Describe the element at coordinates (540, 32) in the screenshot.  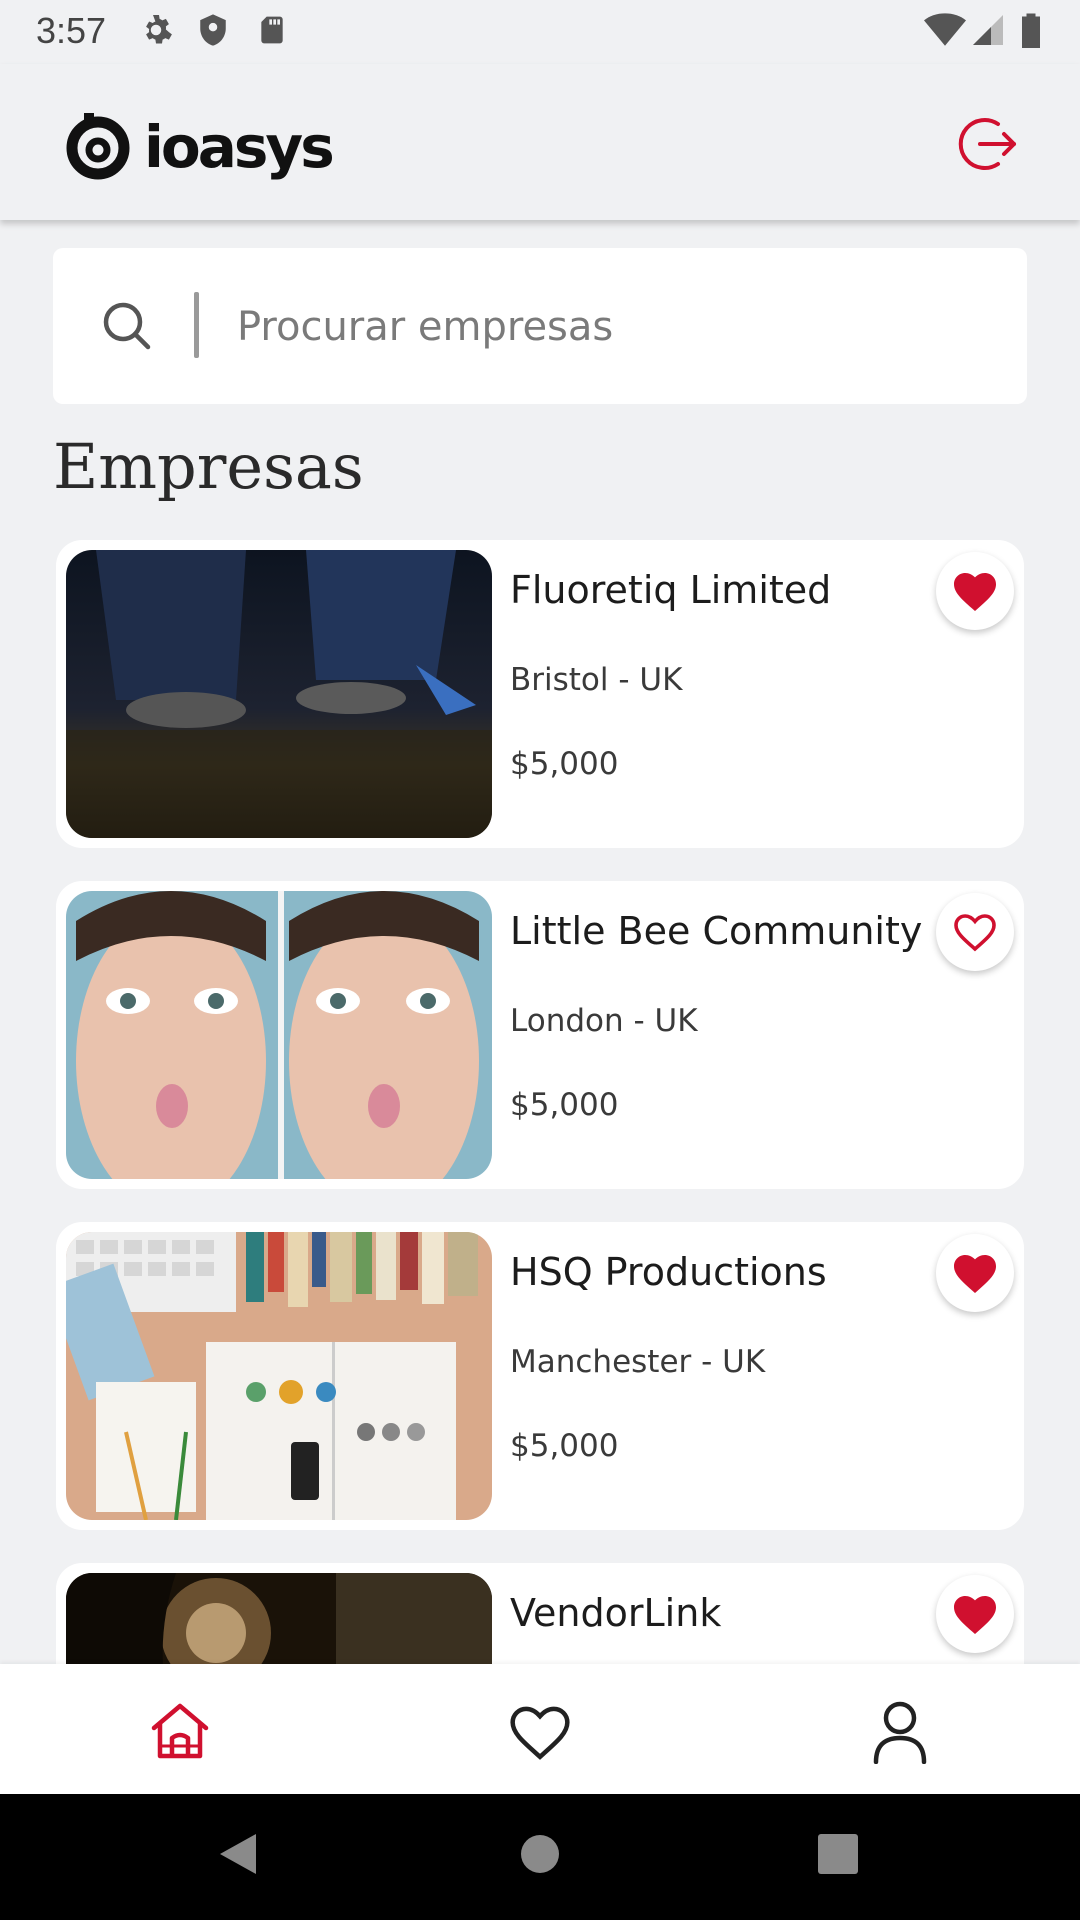
I see `status-bar: 3:57` at that location.